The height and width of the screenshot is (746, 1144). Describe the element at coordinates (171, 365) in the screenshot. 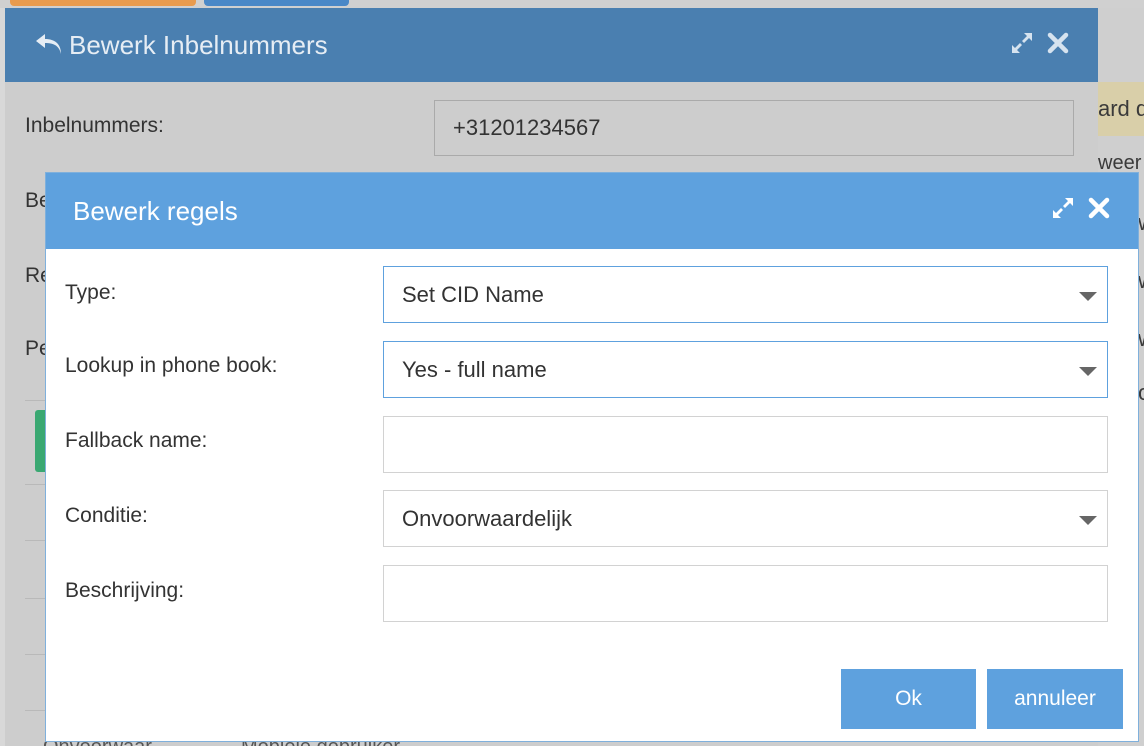

I see `lookup-phone-book-label: Lookup in phone book:` at that location.